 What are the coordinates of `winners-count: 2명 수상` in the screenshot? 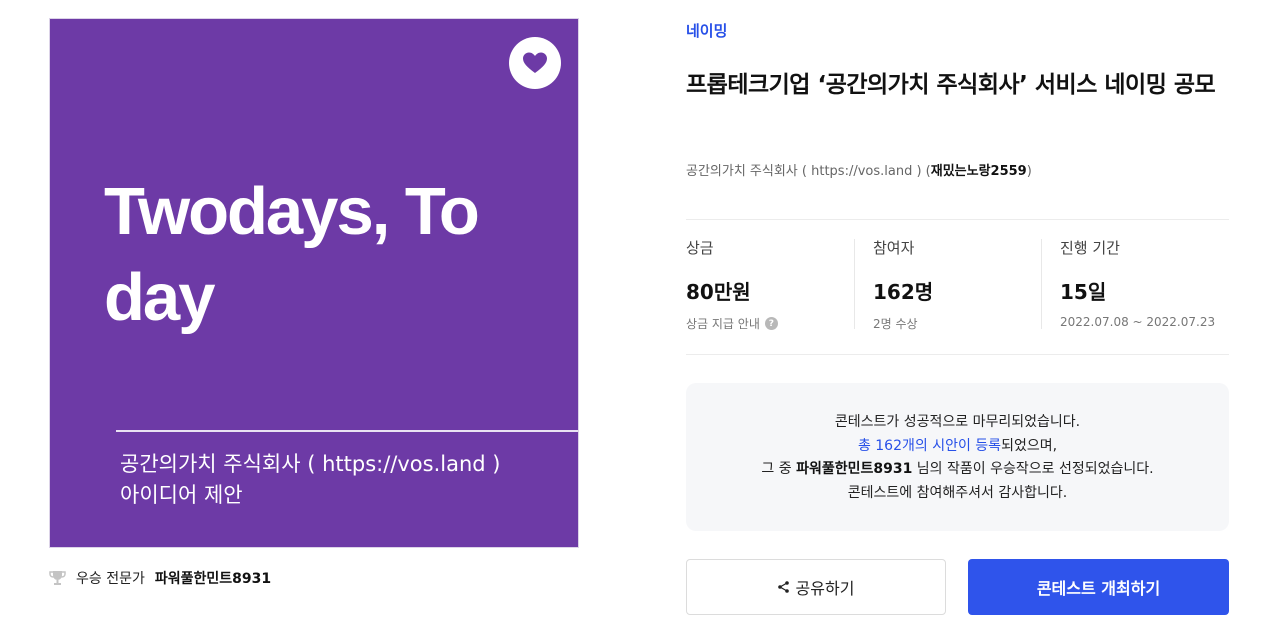 It's located at (895, 324).